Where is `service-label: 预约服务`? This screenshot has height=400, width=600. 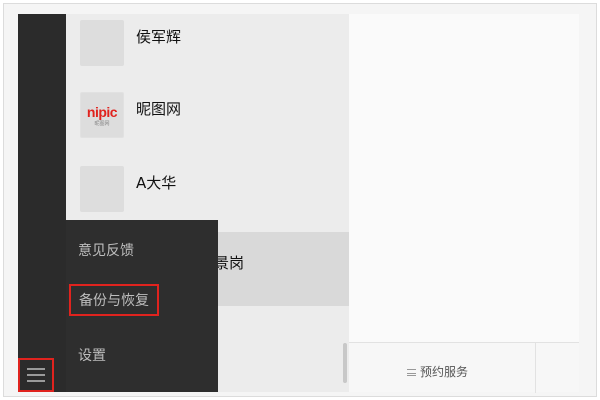
service-label: 预约服务 is located at coordinates (444, 372).